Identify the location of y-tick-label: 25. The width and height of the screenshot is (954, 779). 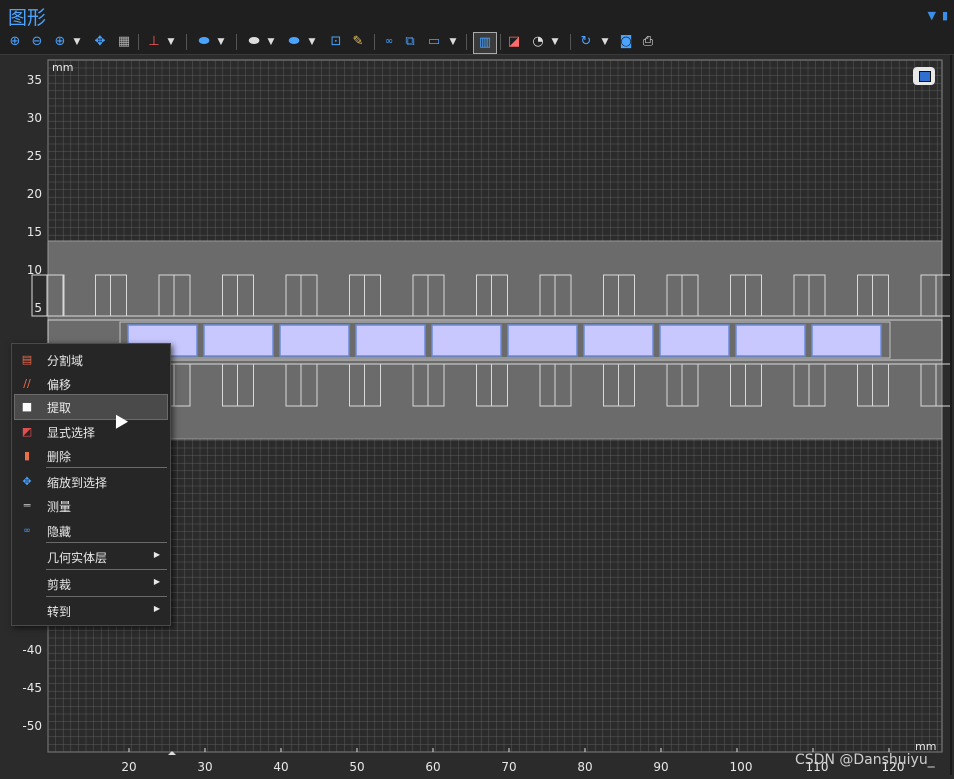
(34, 156).